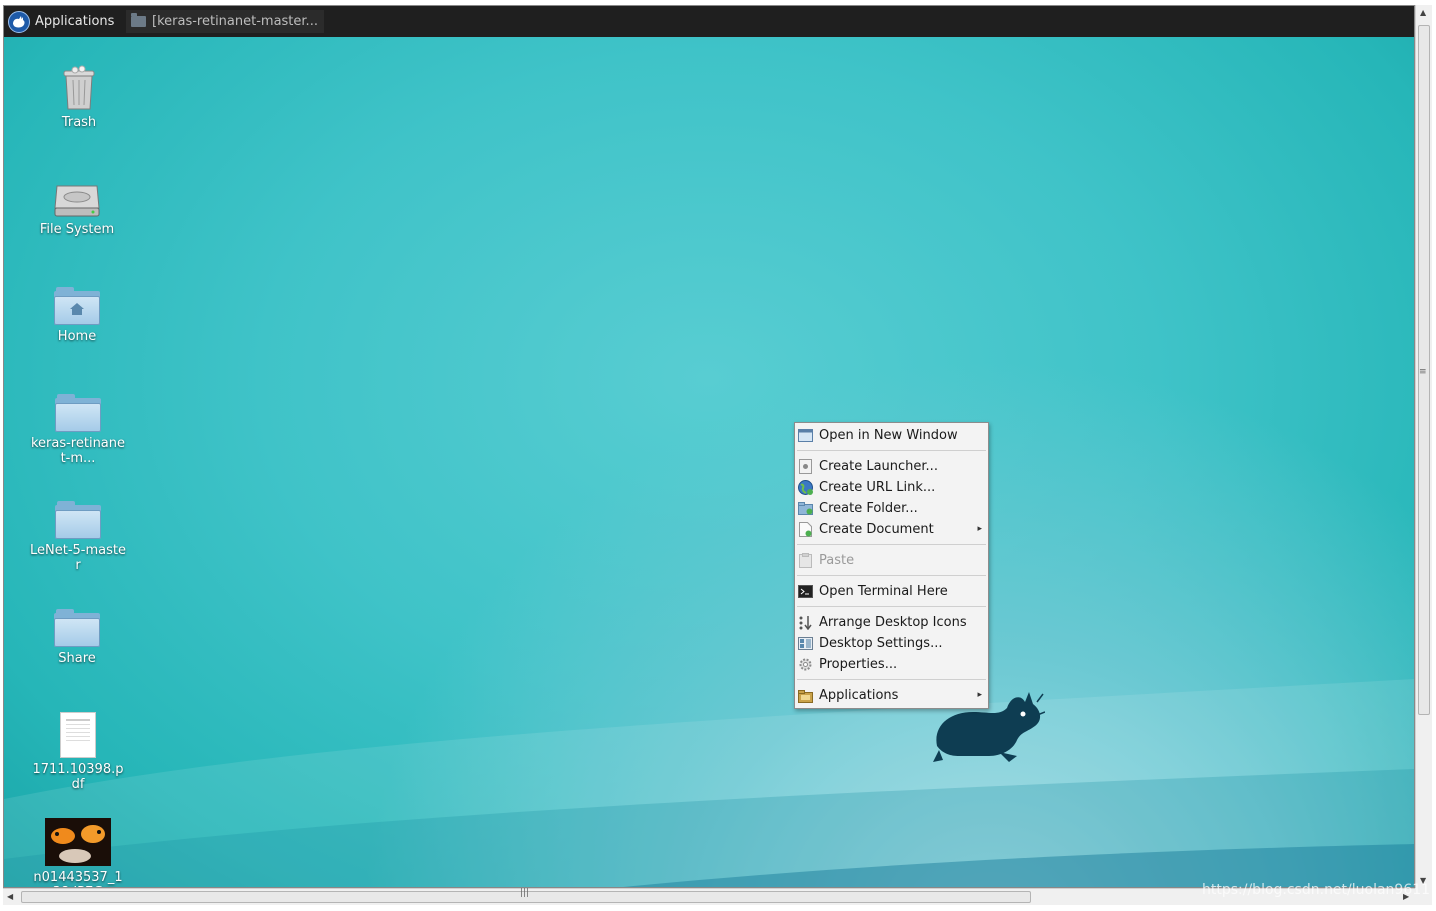  What do you see at coordinates (805, 664) in the screenshot?
I see `gear-icon` at bounding box center [805, 664].